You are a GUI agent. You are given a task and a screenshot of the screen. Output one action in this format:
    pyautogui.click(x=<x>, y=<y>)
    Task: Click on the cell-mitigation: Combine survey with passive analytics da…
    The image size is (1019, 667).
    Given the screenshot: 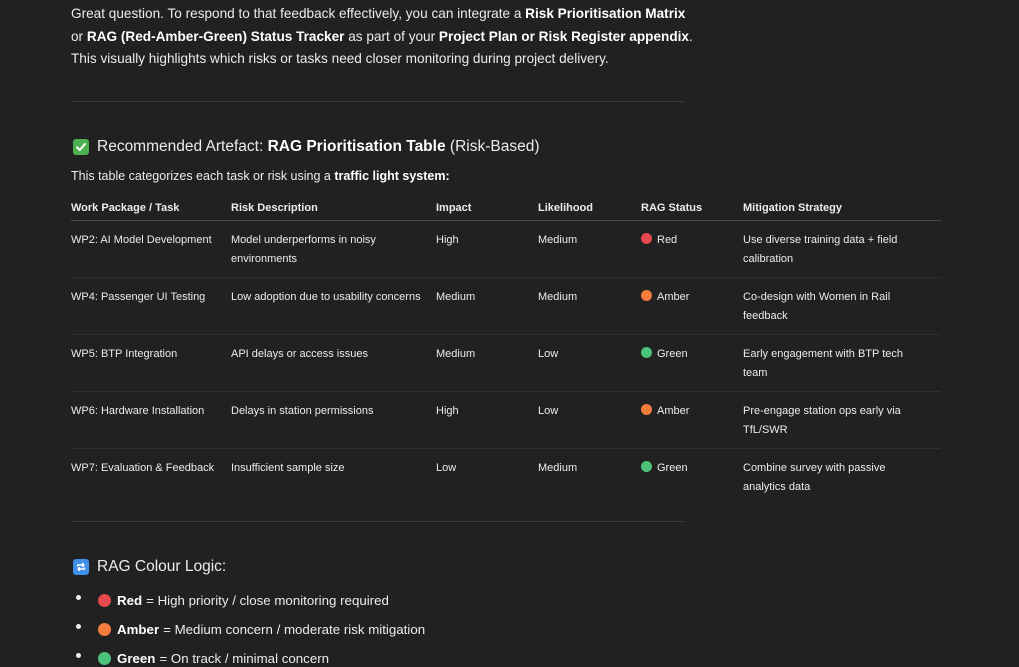 What is the action you would take?
    pyautogui.click(x=814, y=477)
    